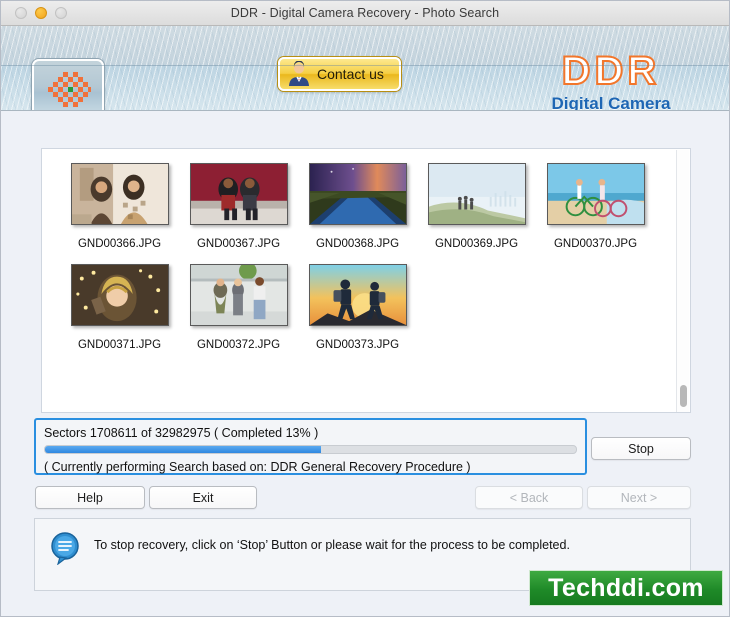 This screenshot has width=730, height=617. What do you see at coordinates (683, 396) in the screenshot?
I see `scrollbar-thumb` at bounding box center [683, 396].